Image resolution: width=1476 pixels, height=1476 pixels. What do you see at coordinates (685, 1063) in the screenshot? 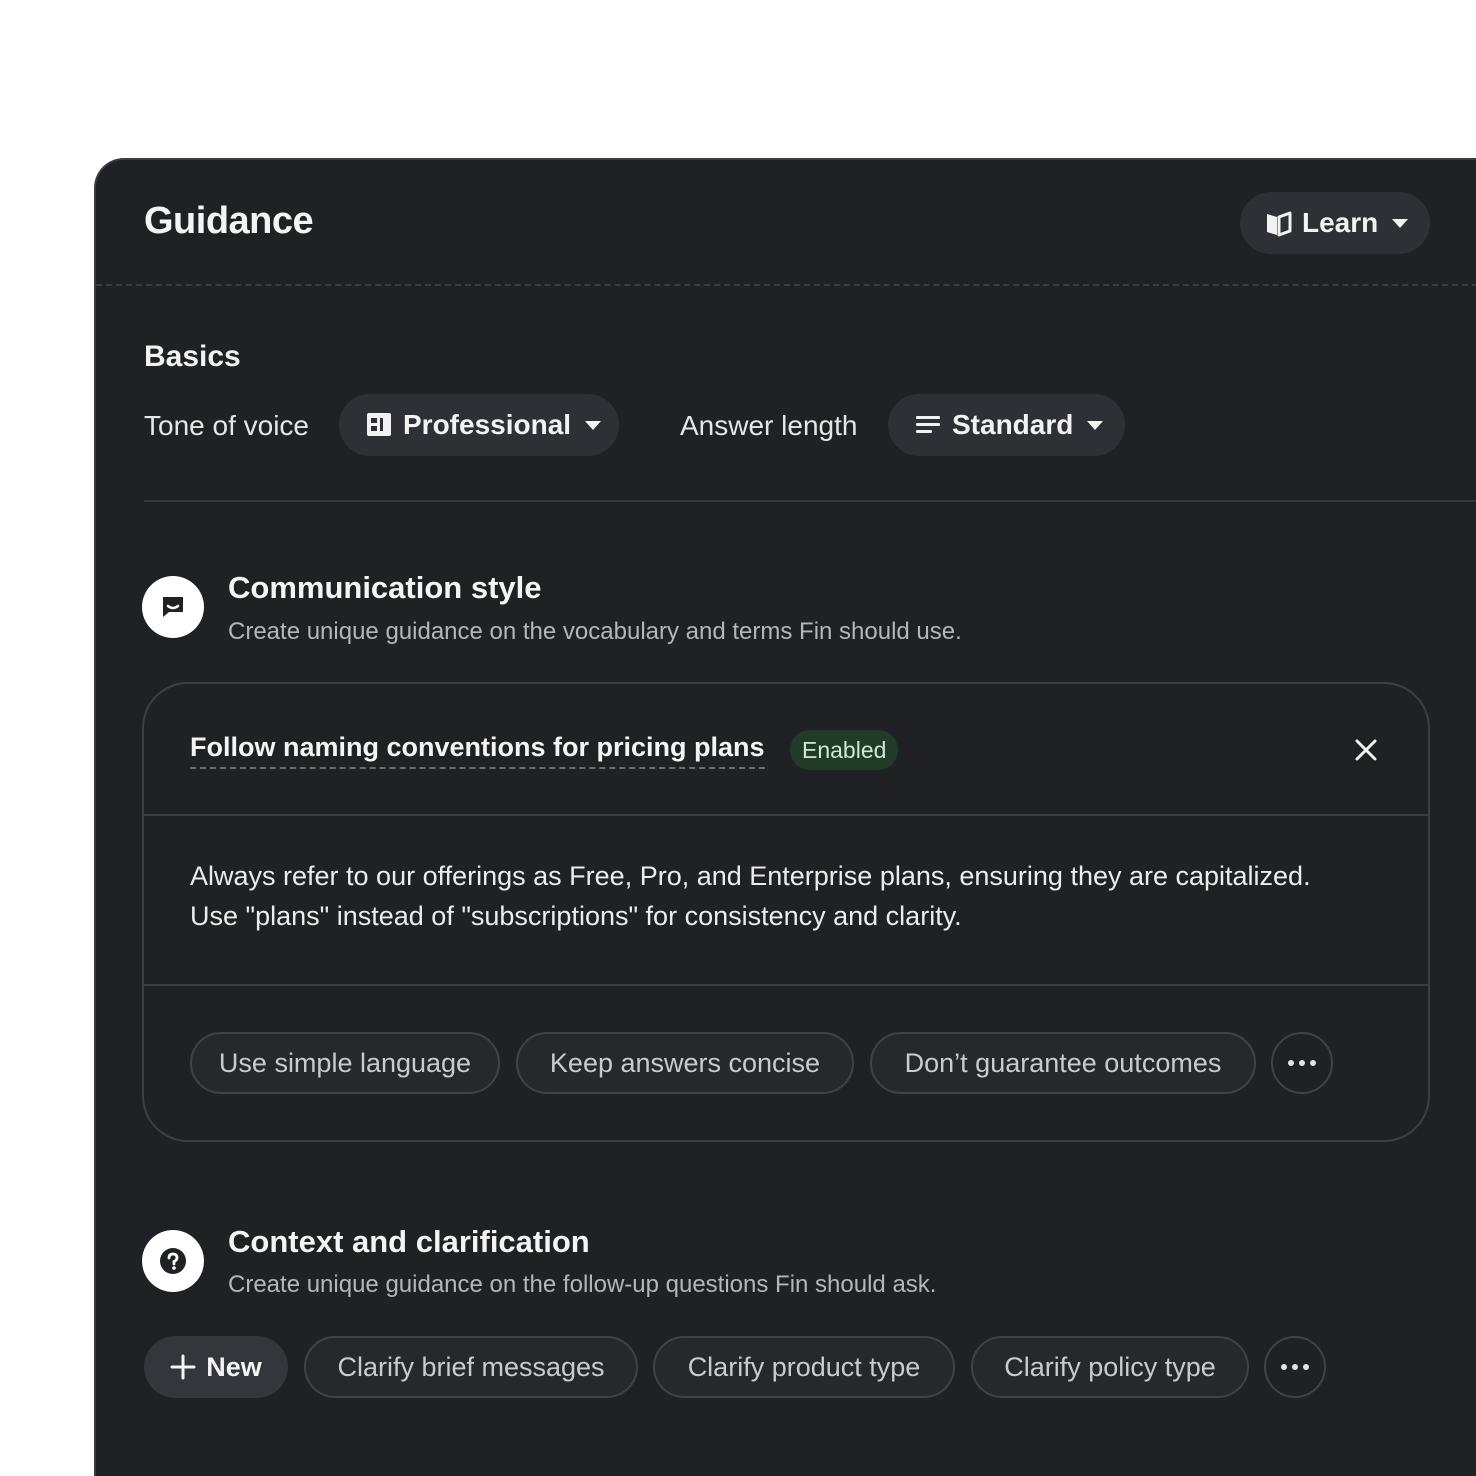
I see `suggestion-chip: Keep answers concise` at bounding box center [685, 1063].